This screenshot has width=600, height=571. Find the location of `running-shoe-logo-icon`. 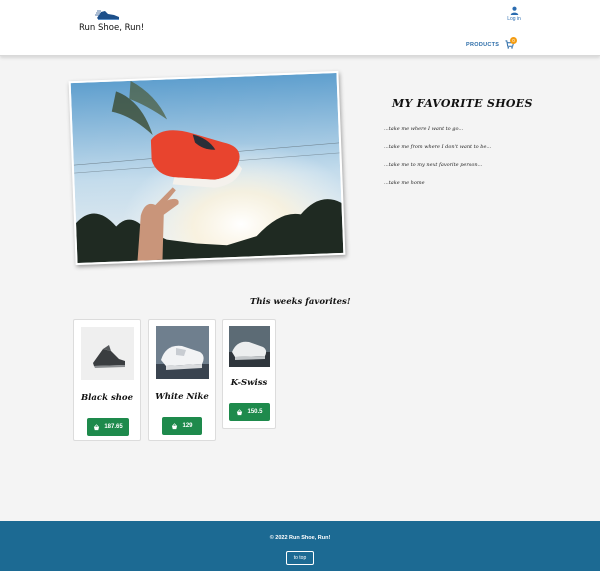

running-shoe-logo-icon is located at coordinates (107, 15).